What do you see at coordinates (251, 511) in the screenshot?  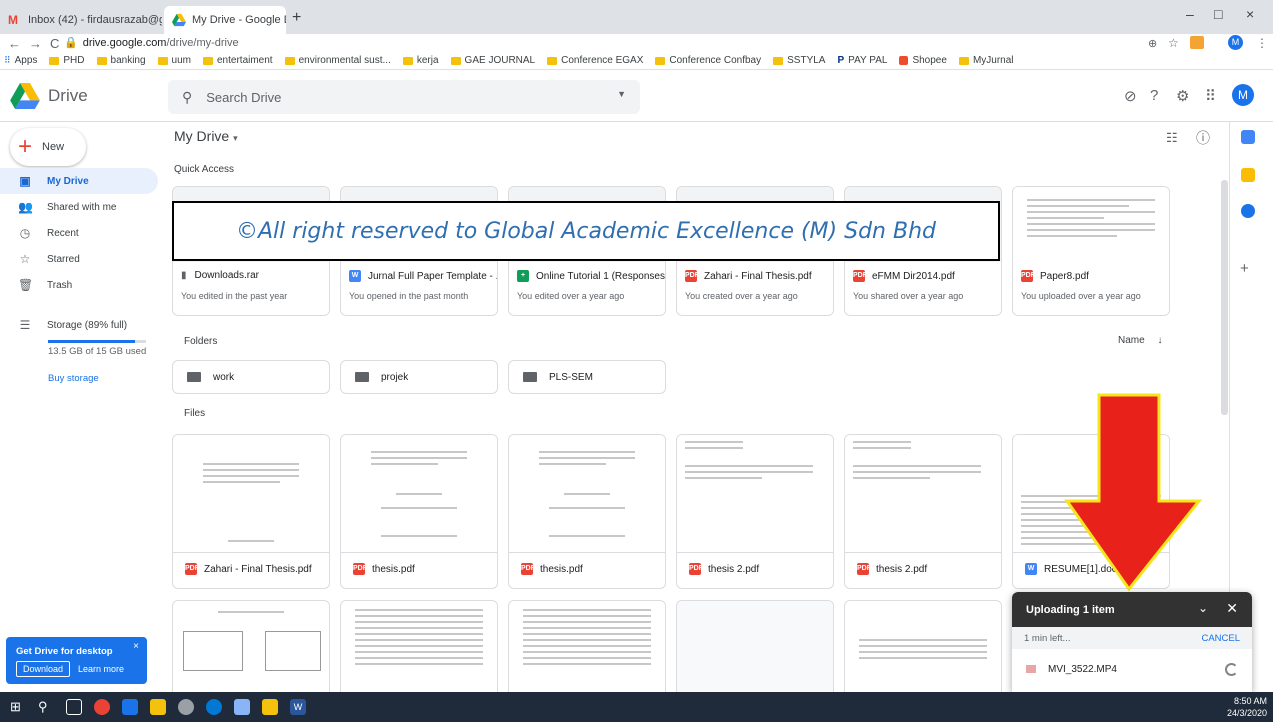 I see `file-card: PDF Zahari - Final Thesis.pdf` at bounding box center [251, 511].